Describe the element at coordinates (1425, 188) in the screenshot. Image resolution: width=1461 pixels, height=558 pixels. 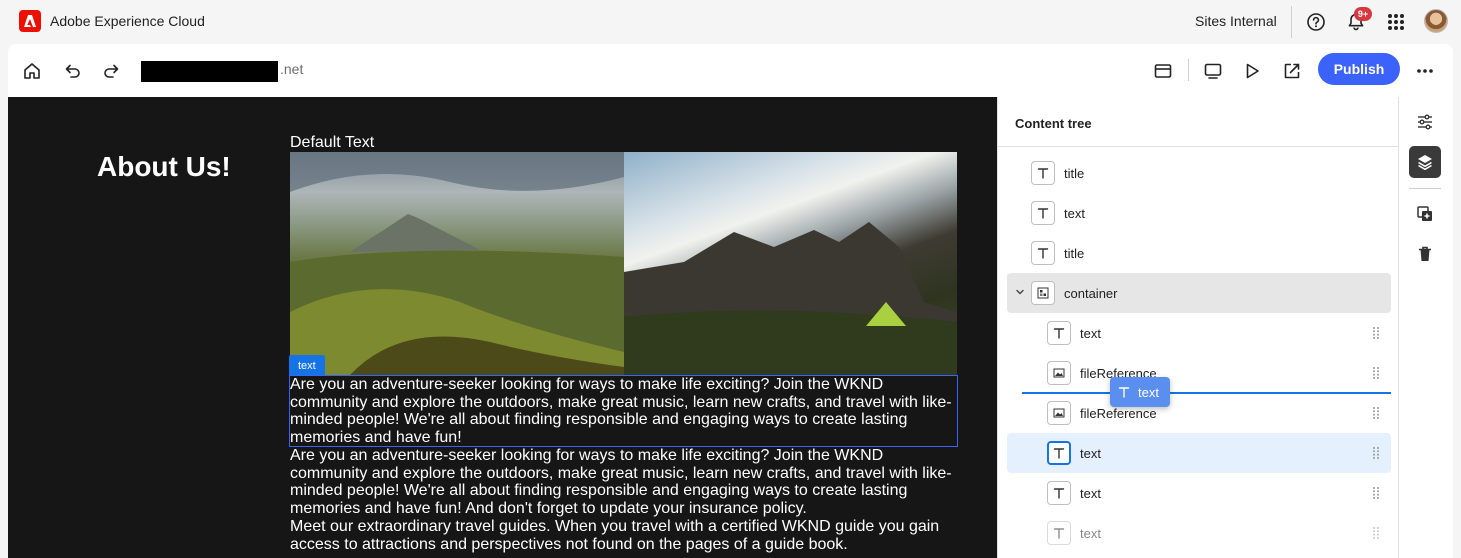
I see `rail-divider` at that location.